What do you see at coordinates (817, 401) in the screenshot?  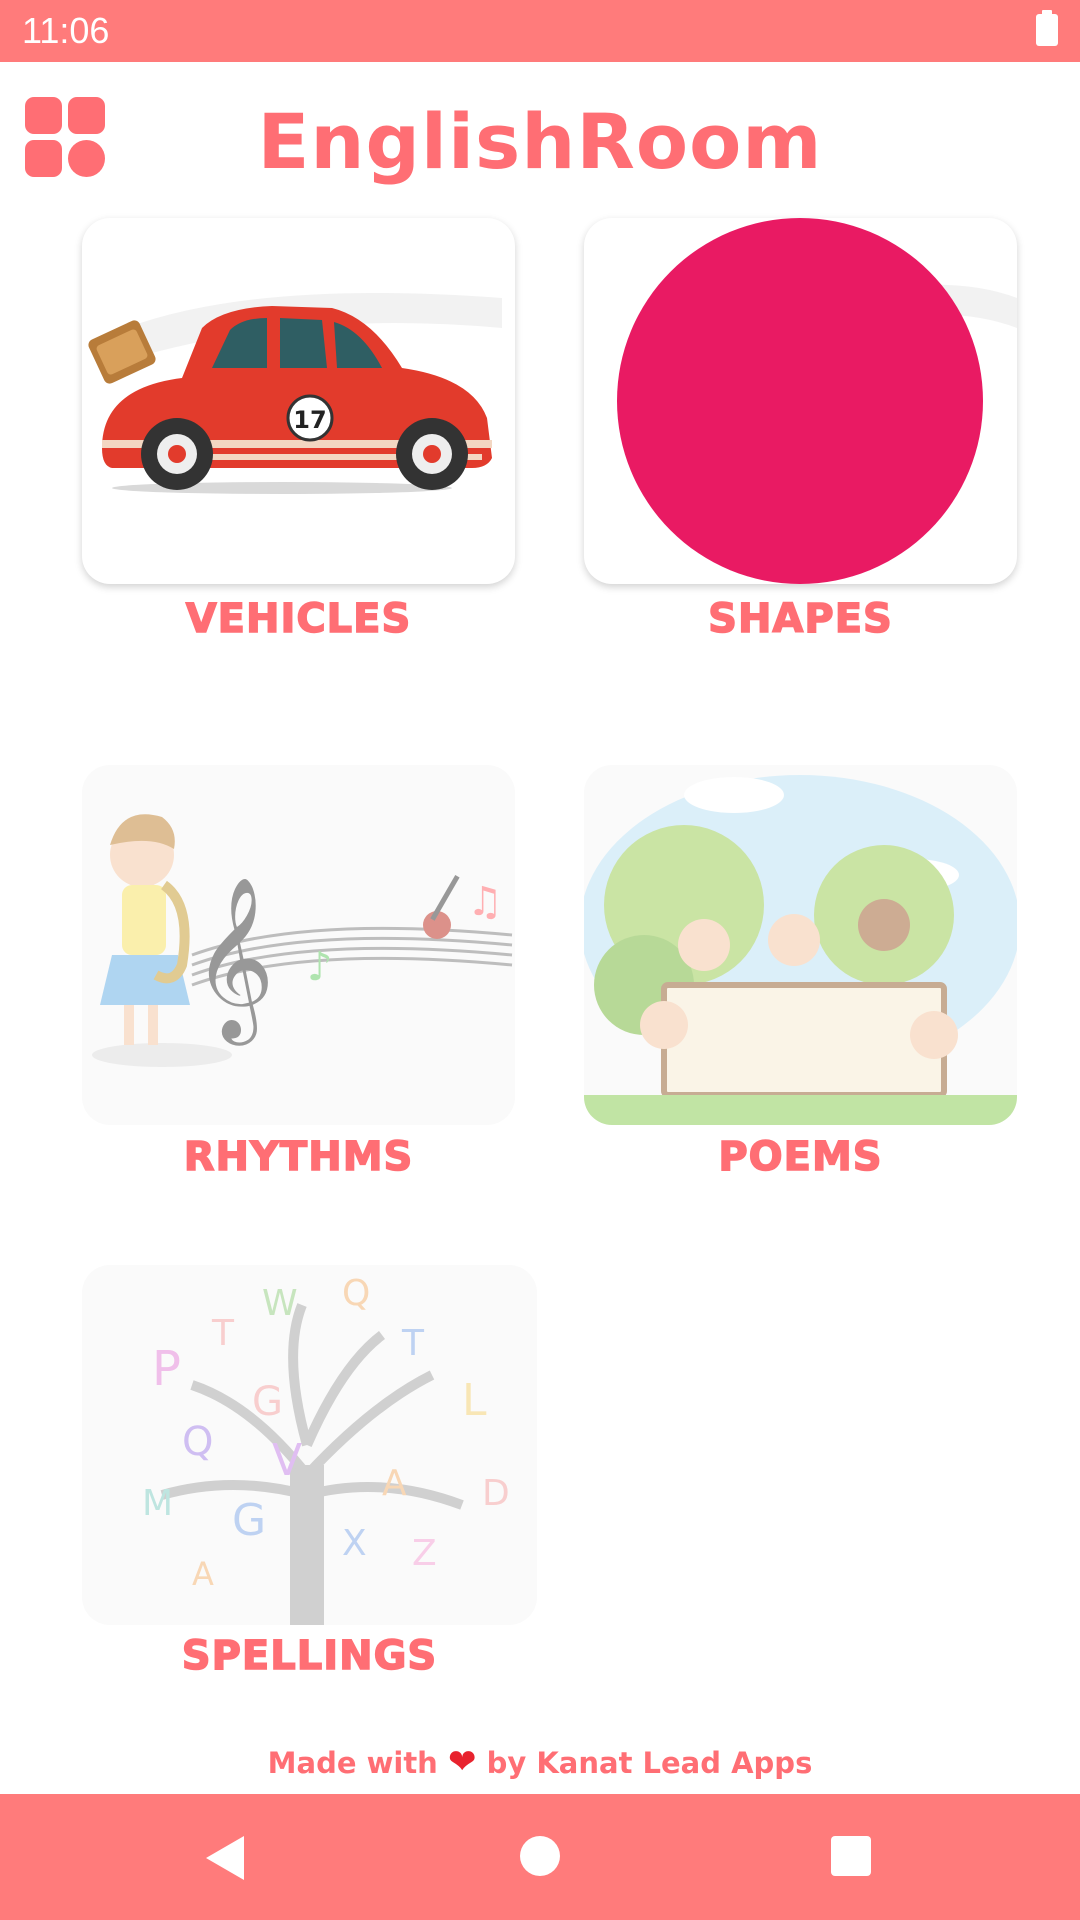 I see `pink-circle-illustration` at bounding box center [817, 401].